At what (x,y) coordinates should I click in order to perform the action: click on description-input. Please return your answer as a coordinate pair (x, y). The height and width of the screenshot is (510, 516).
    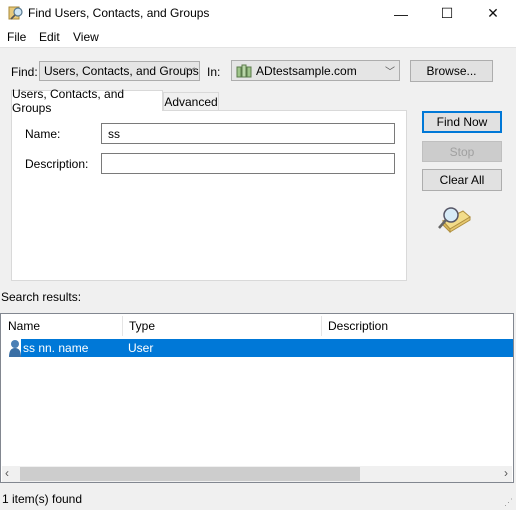
    Looking at the image, I should click on (248, 163).